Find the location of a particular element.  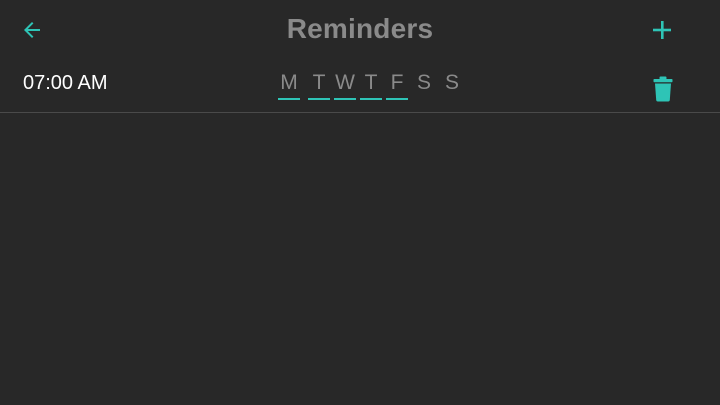

plus-icon is located at coordinates (662, 30).